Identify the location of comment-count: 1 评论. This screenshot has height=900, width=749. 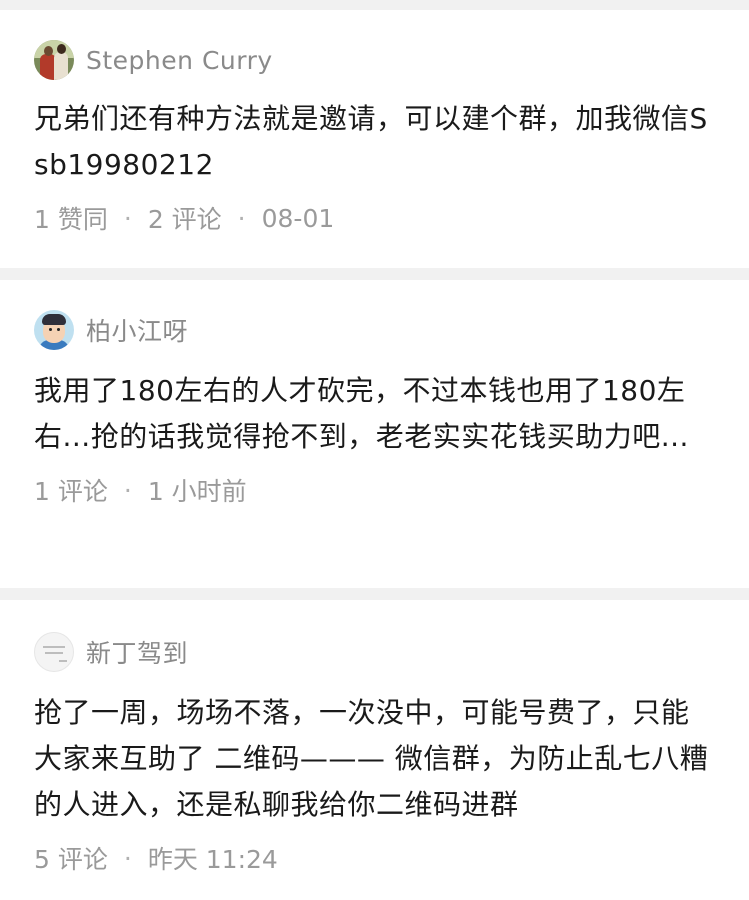
(71, 490).